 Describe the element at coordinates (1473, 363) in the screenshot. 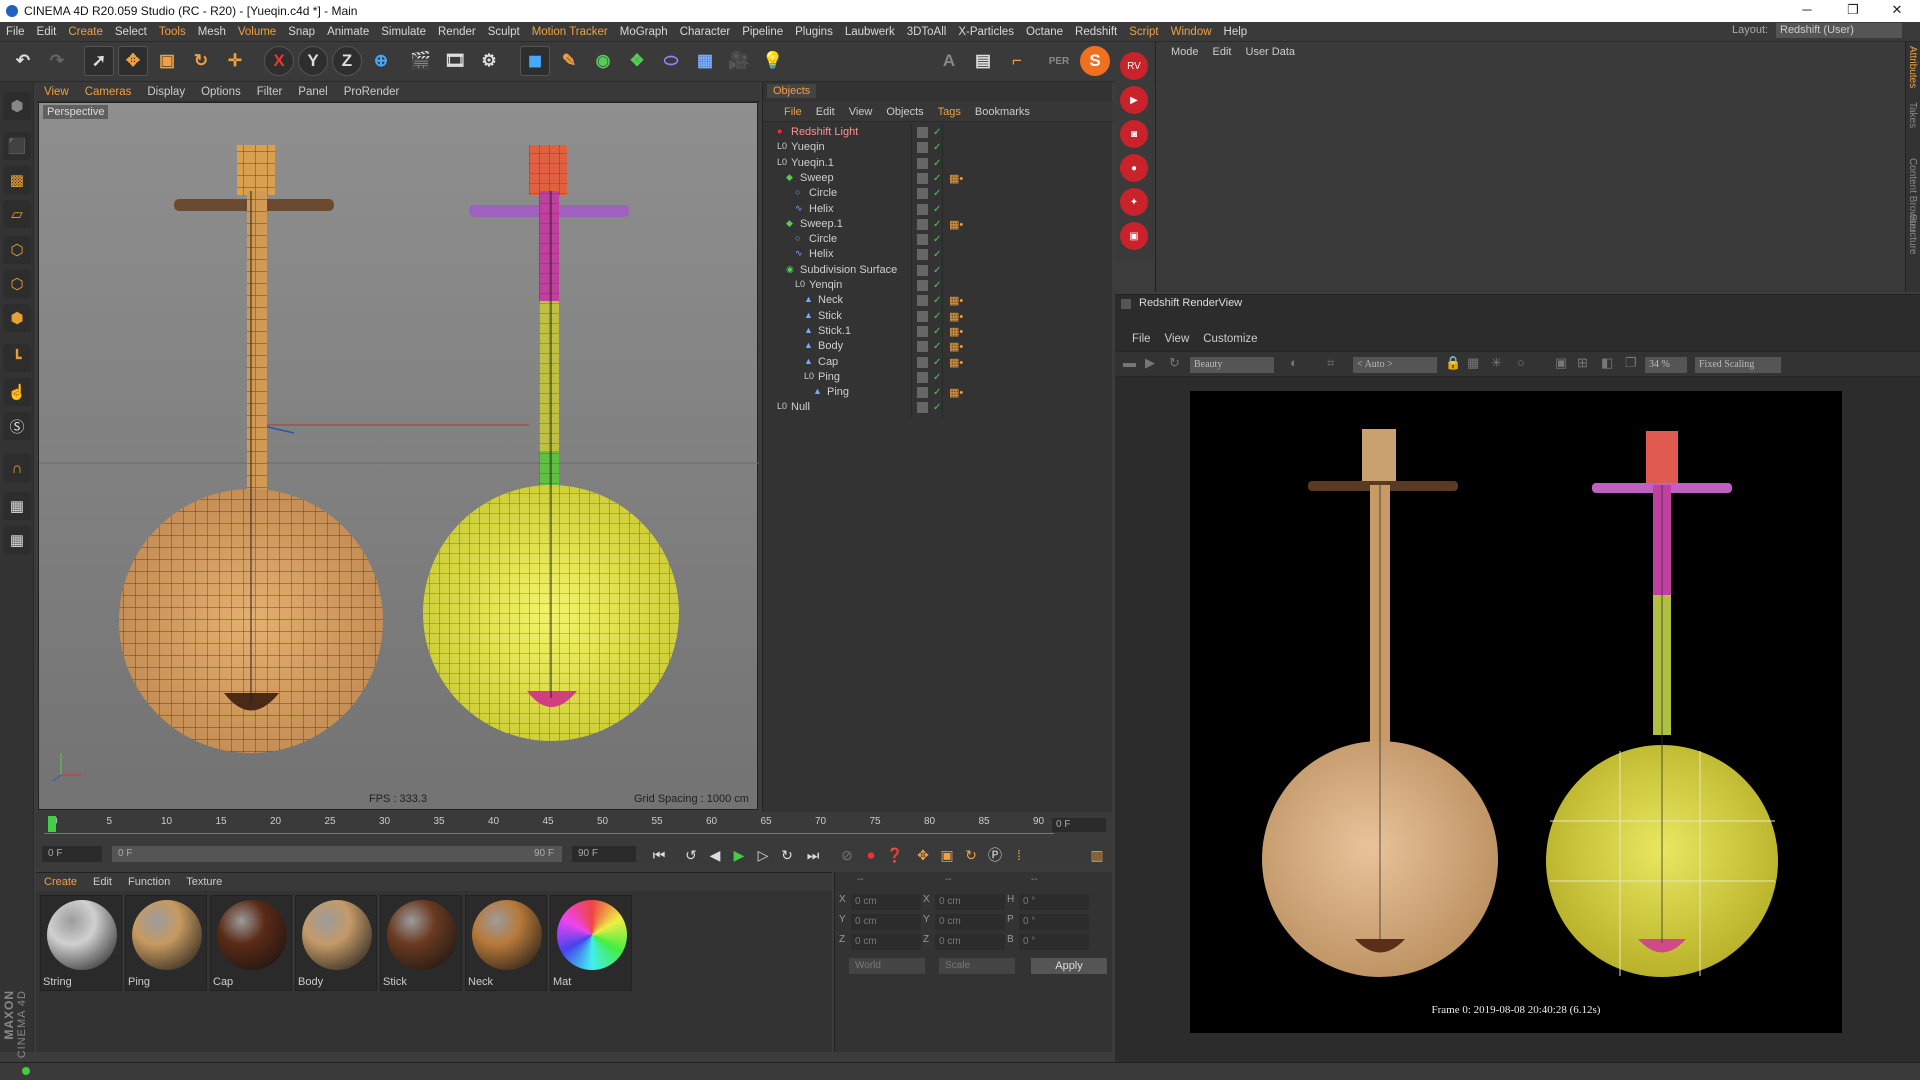

I see `grid-icon: ▦` at that location.